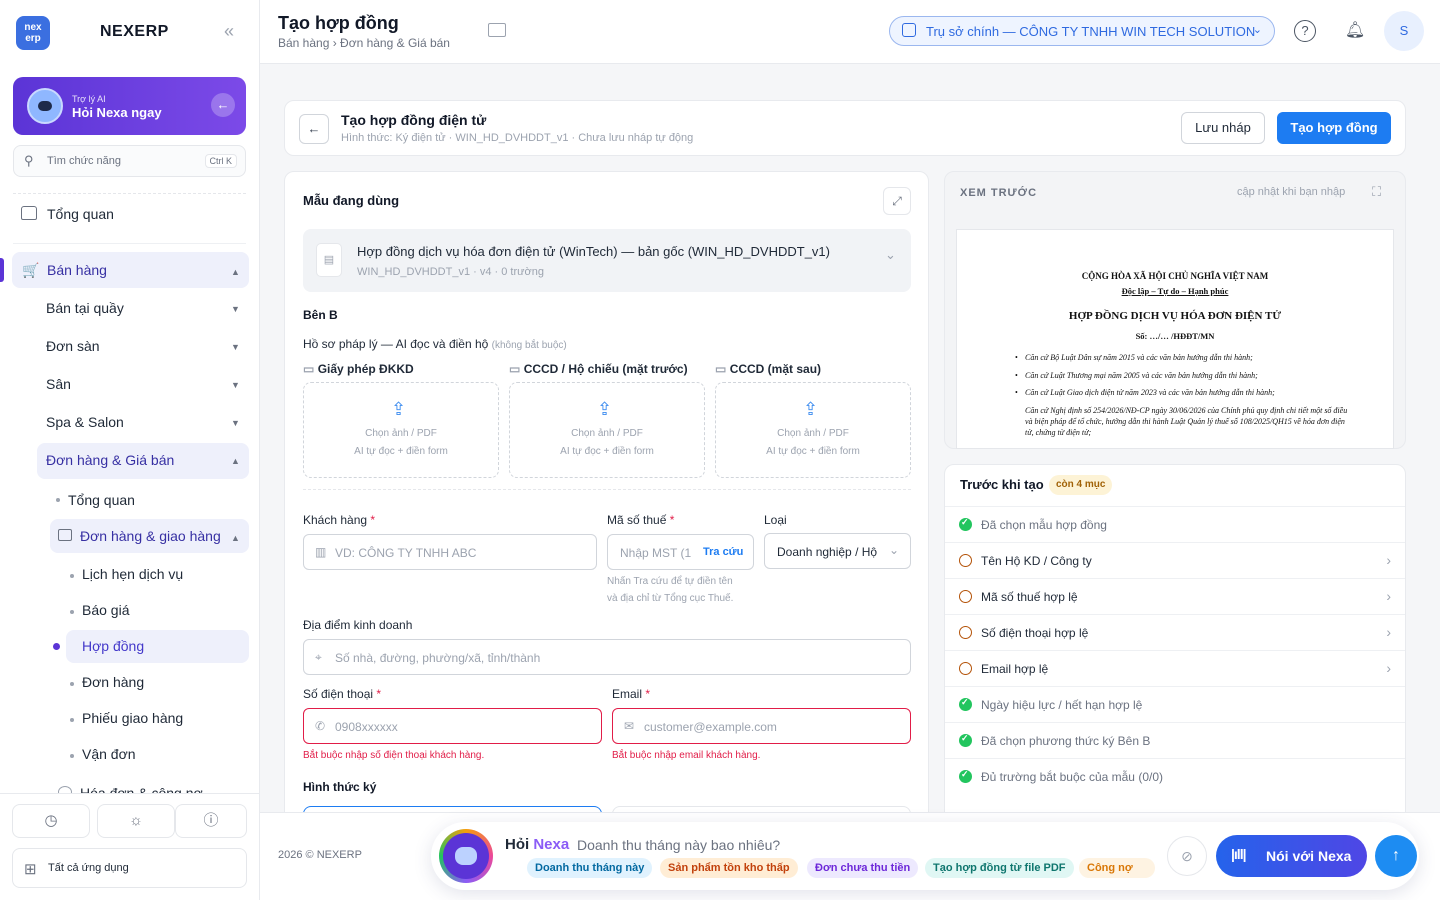 This screenshot has width=1440, height=900. What do you see at coordinates (607, 430) in the screenshot?
I see `upload-id-front: ⇪ Chọn ảnh / PDF AI tự đọc + điền form` at bounding box center [607, 430].